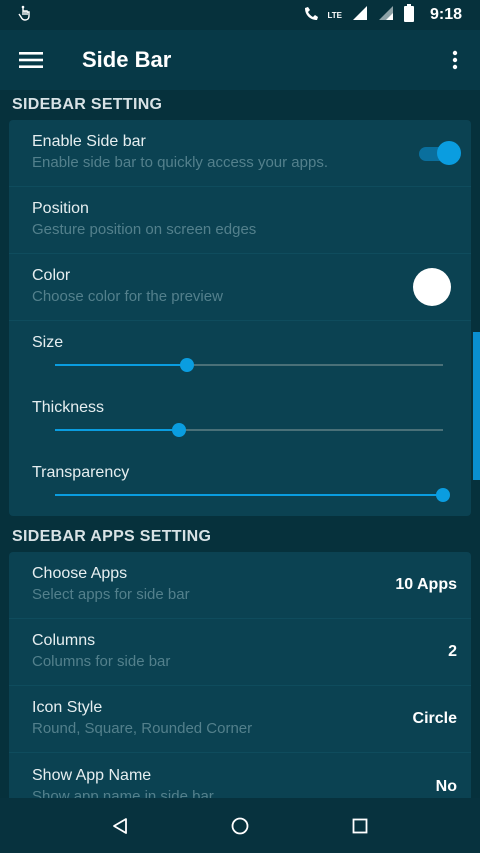  I want to click on page-title: Side Bar, so click(127, 59).